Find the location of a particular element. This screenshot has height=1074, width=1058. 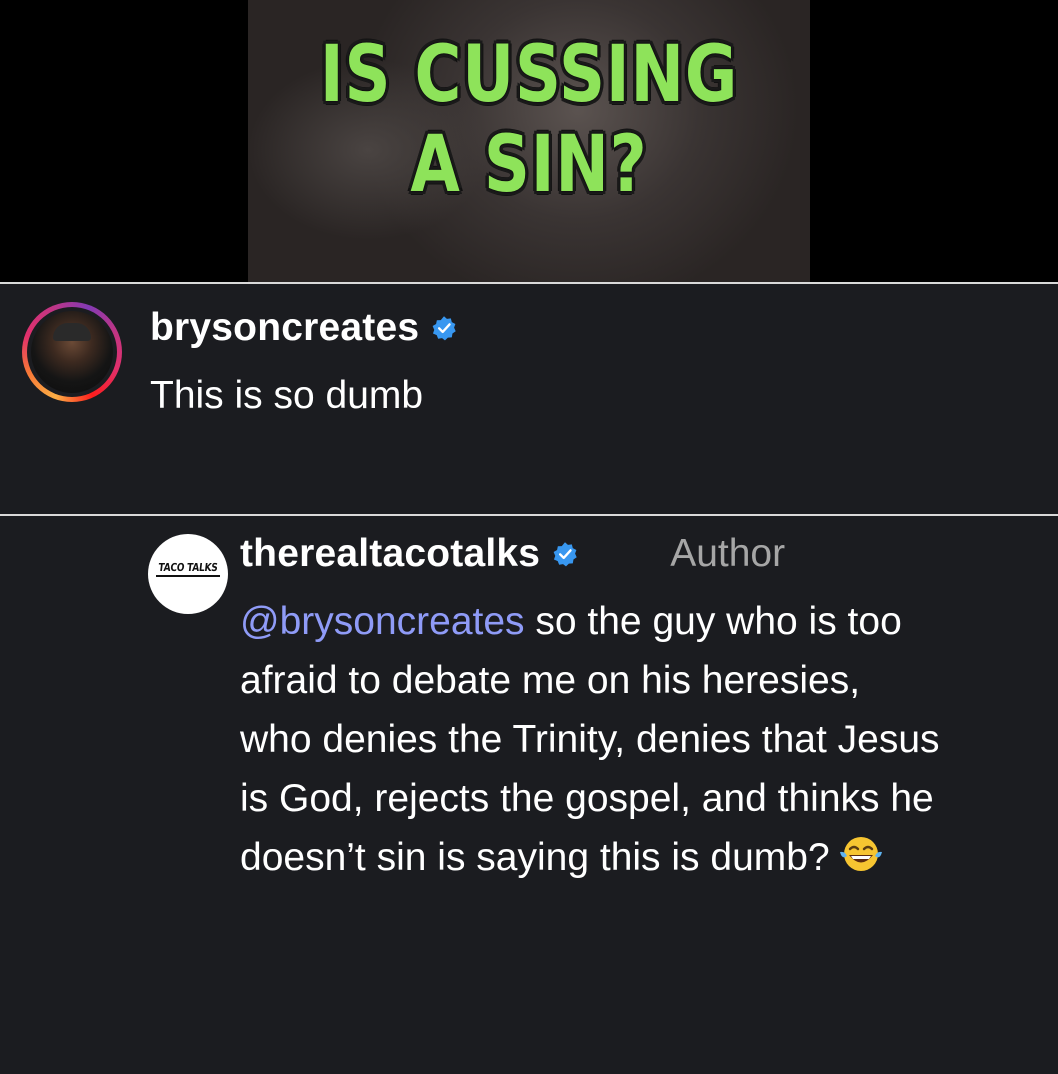

avatar: TACO TALKS is located at coordinates (188, 574).